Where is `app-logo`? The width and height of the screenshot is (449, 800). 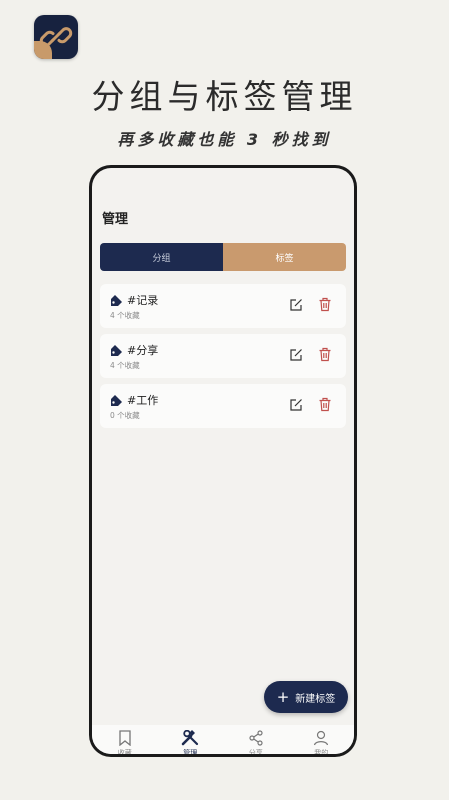 app-logo is located at coordinates (56, 37).